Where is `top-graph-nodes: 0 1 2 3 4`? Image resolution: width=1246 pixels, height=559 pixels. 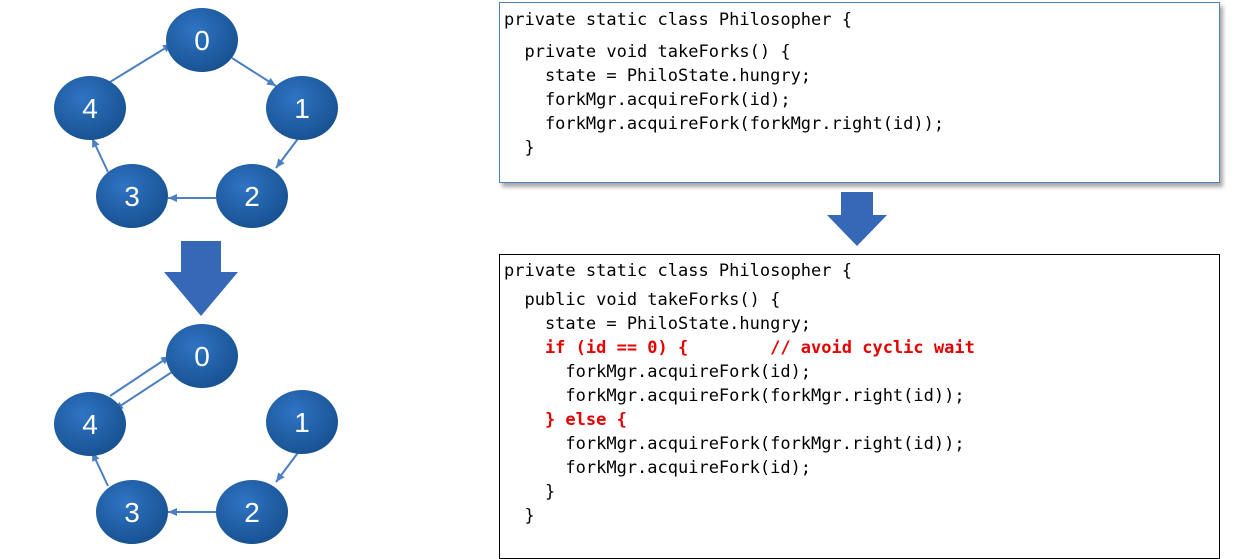
top-graph-nodes: 0 1 2 3 4 is located at coordinates (196, 118).